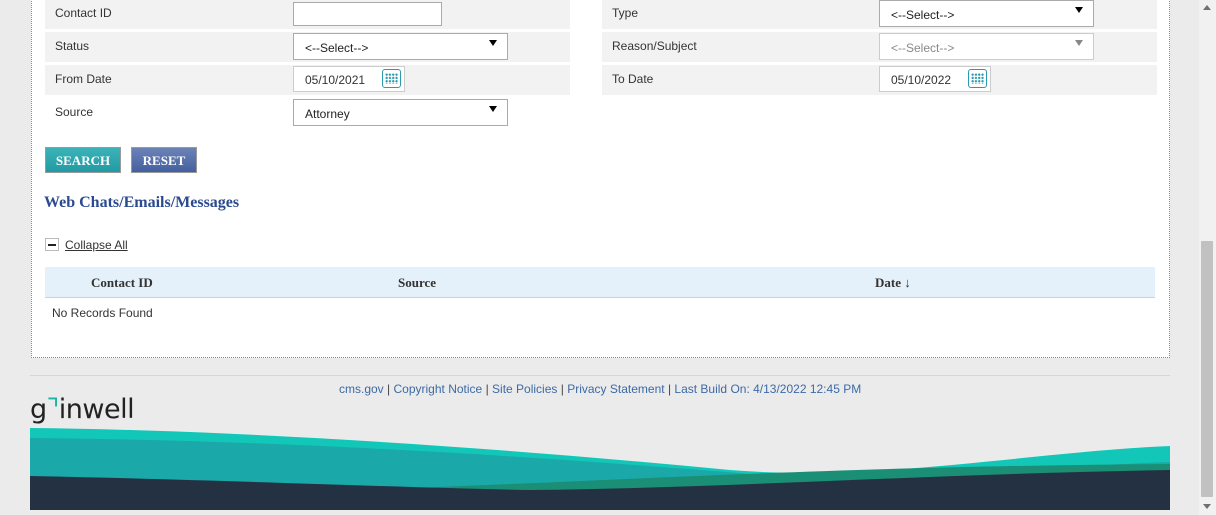 This screenshot has width=1216, height=515. Describe the element at coordinates (625, 13) in the screenshot. I see `type-label: Type` at that location.